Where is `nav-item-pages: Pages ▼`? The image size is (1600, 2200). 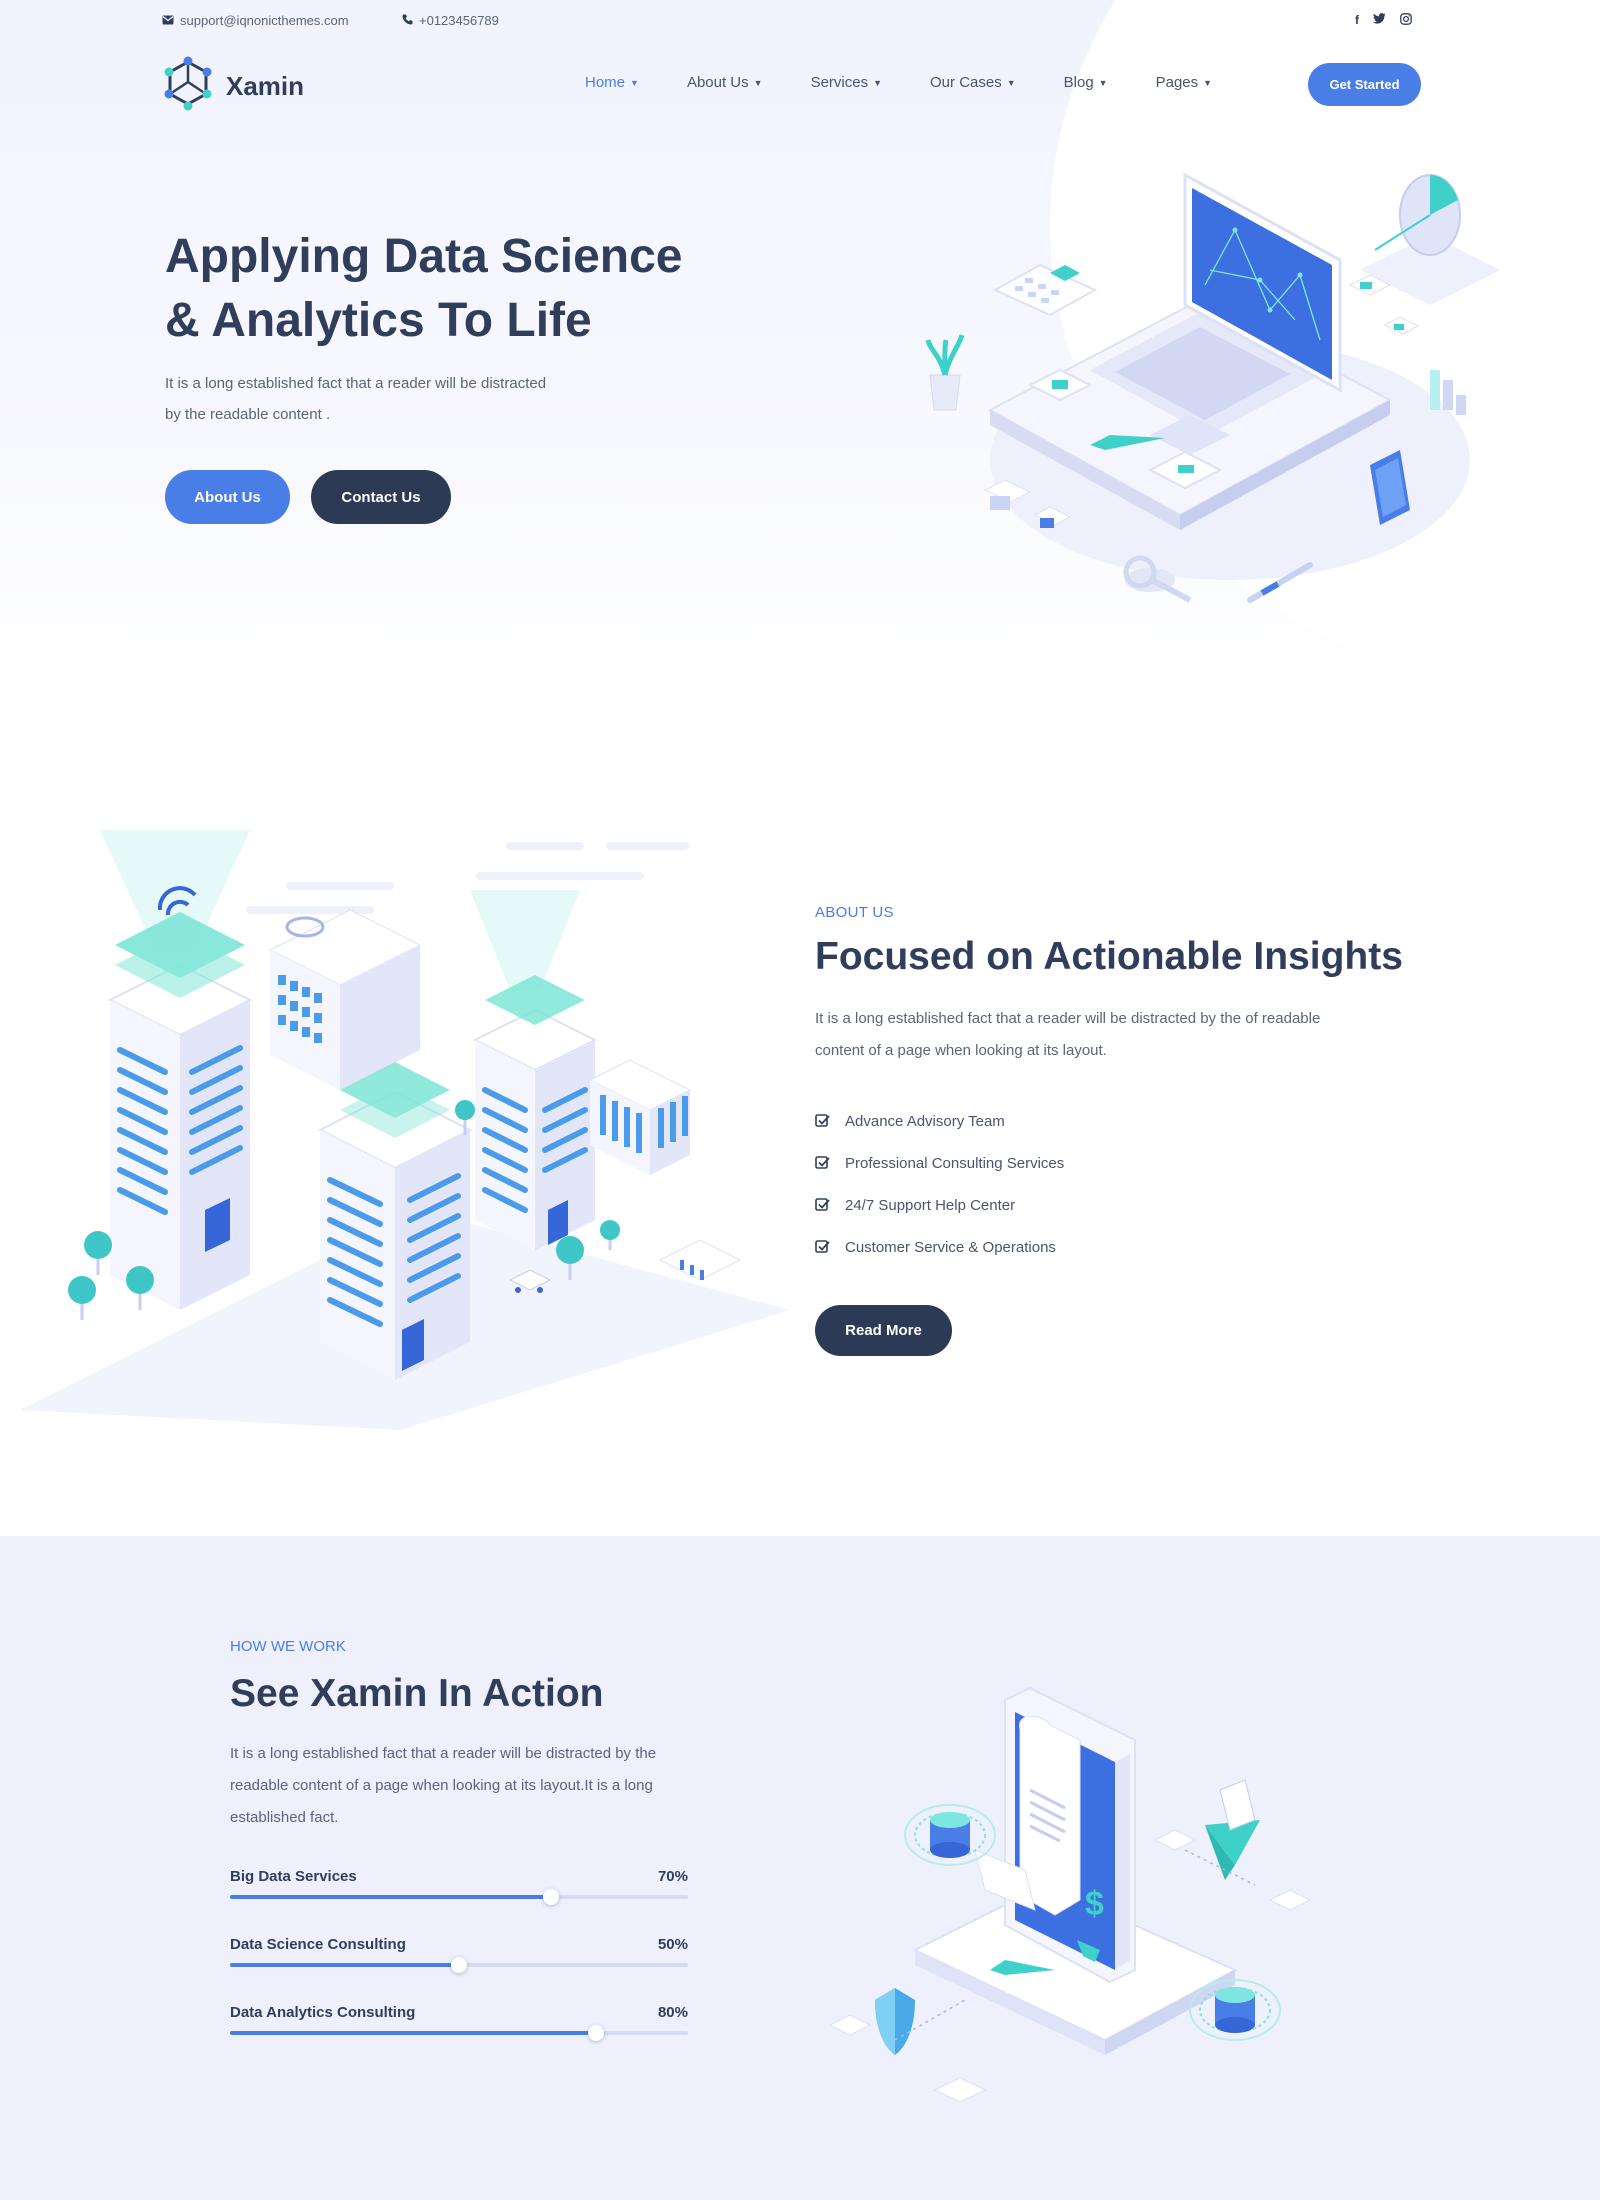 nav-item-pages: Pages ▼ is located at coordinates (1184, 82).